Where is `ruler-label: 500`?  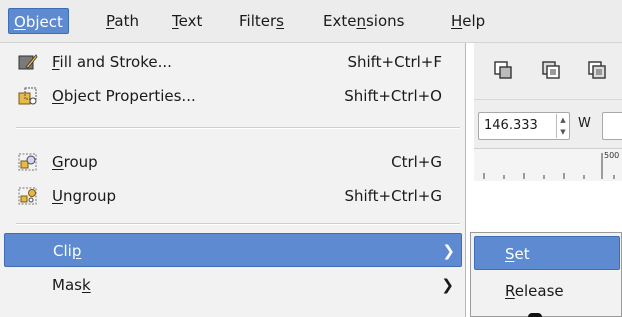
ruler-label: 500 is located at coordinates (612, 155).